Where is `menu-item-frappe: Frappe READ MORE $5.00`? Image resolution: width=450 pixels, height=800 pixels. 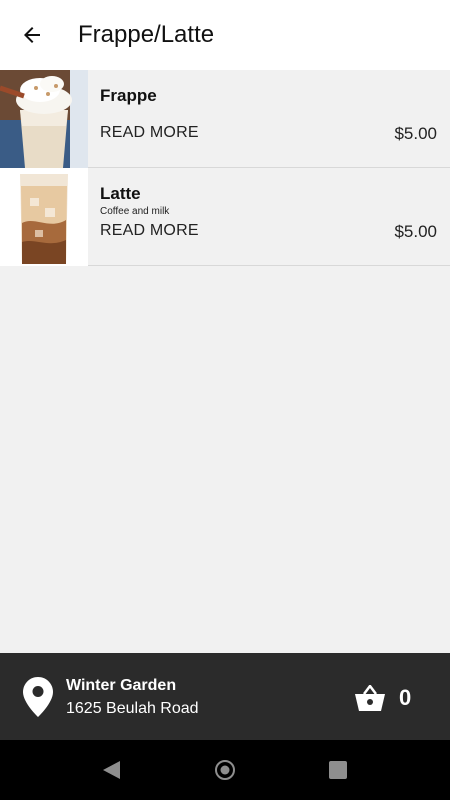
menu-item-frappe: Frappe READ MORE $5.00 is located at coordinates (225, 119).